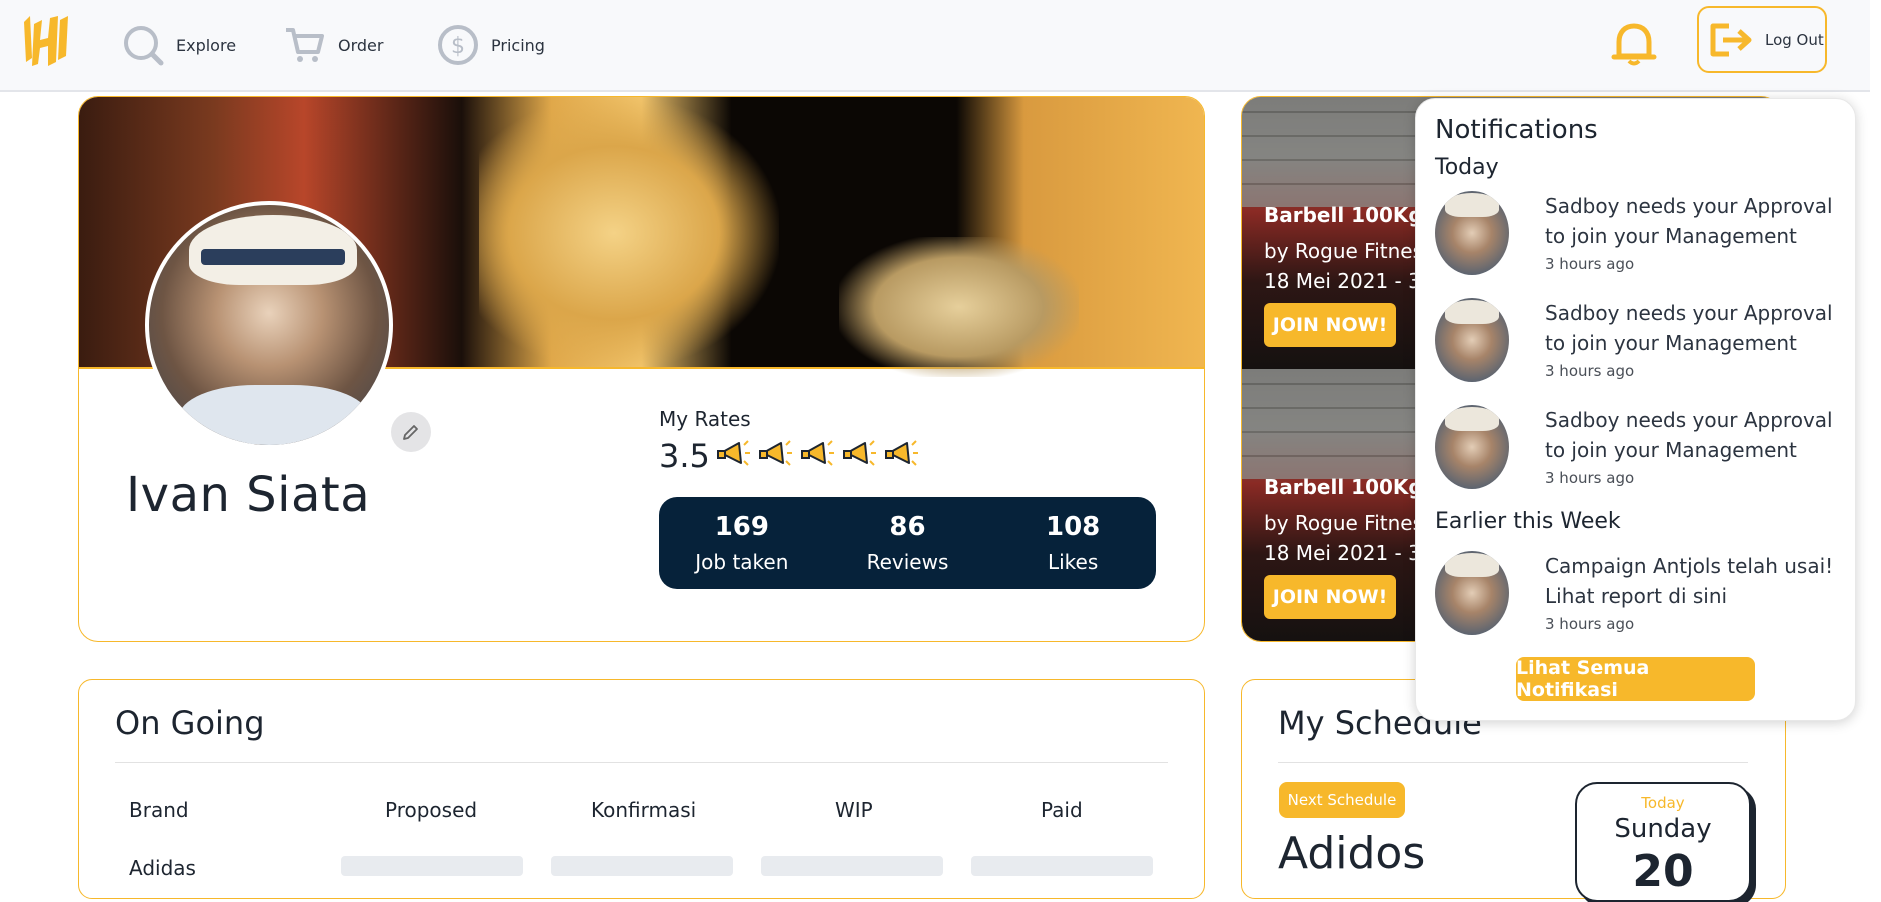 The image size is (1881, 902). Describe the element at coordinates (1794, 39) in the screenshot. I see `logout-label: Log Out` at that location.